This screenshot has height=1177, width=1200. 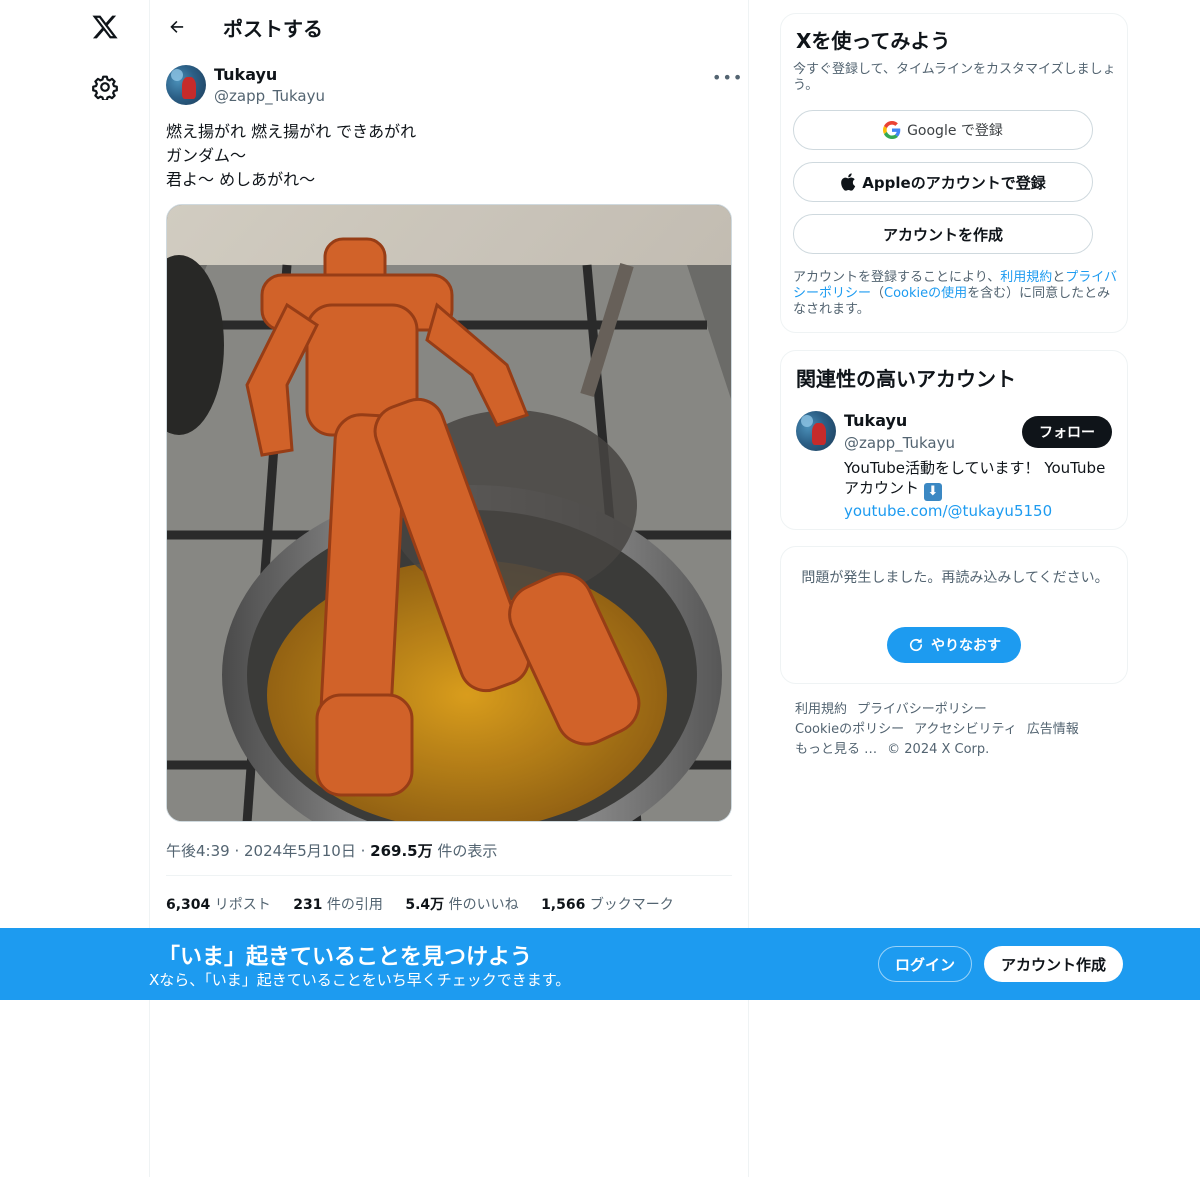 I want to click on author-handle: @zapp_Tukayu, so click(x=269, y=96).